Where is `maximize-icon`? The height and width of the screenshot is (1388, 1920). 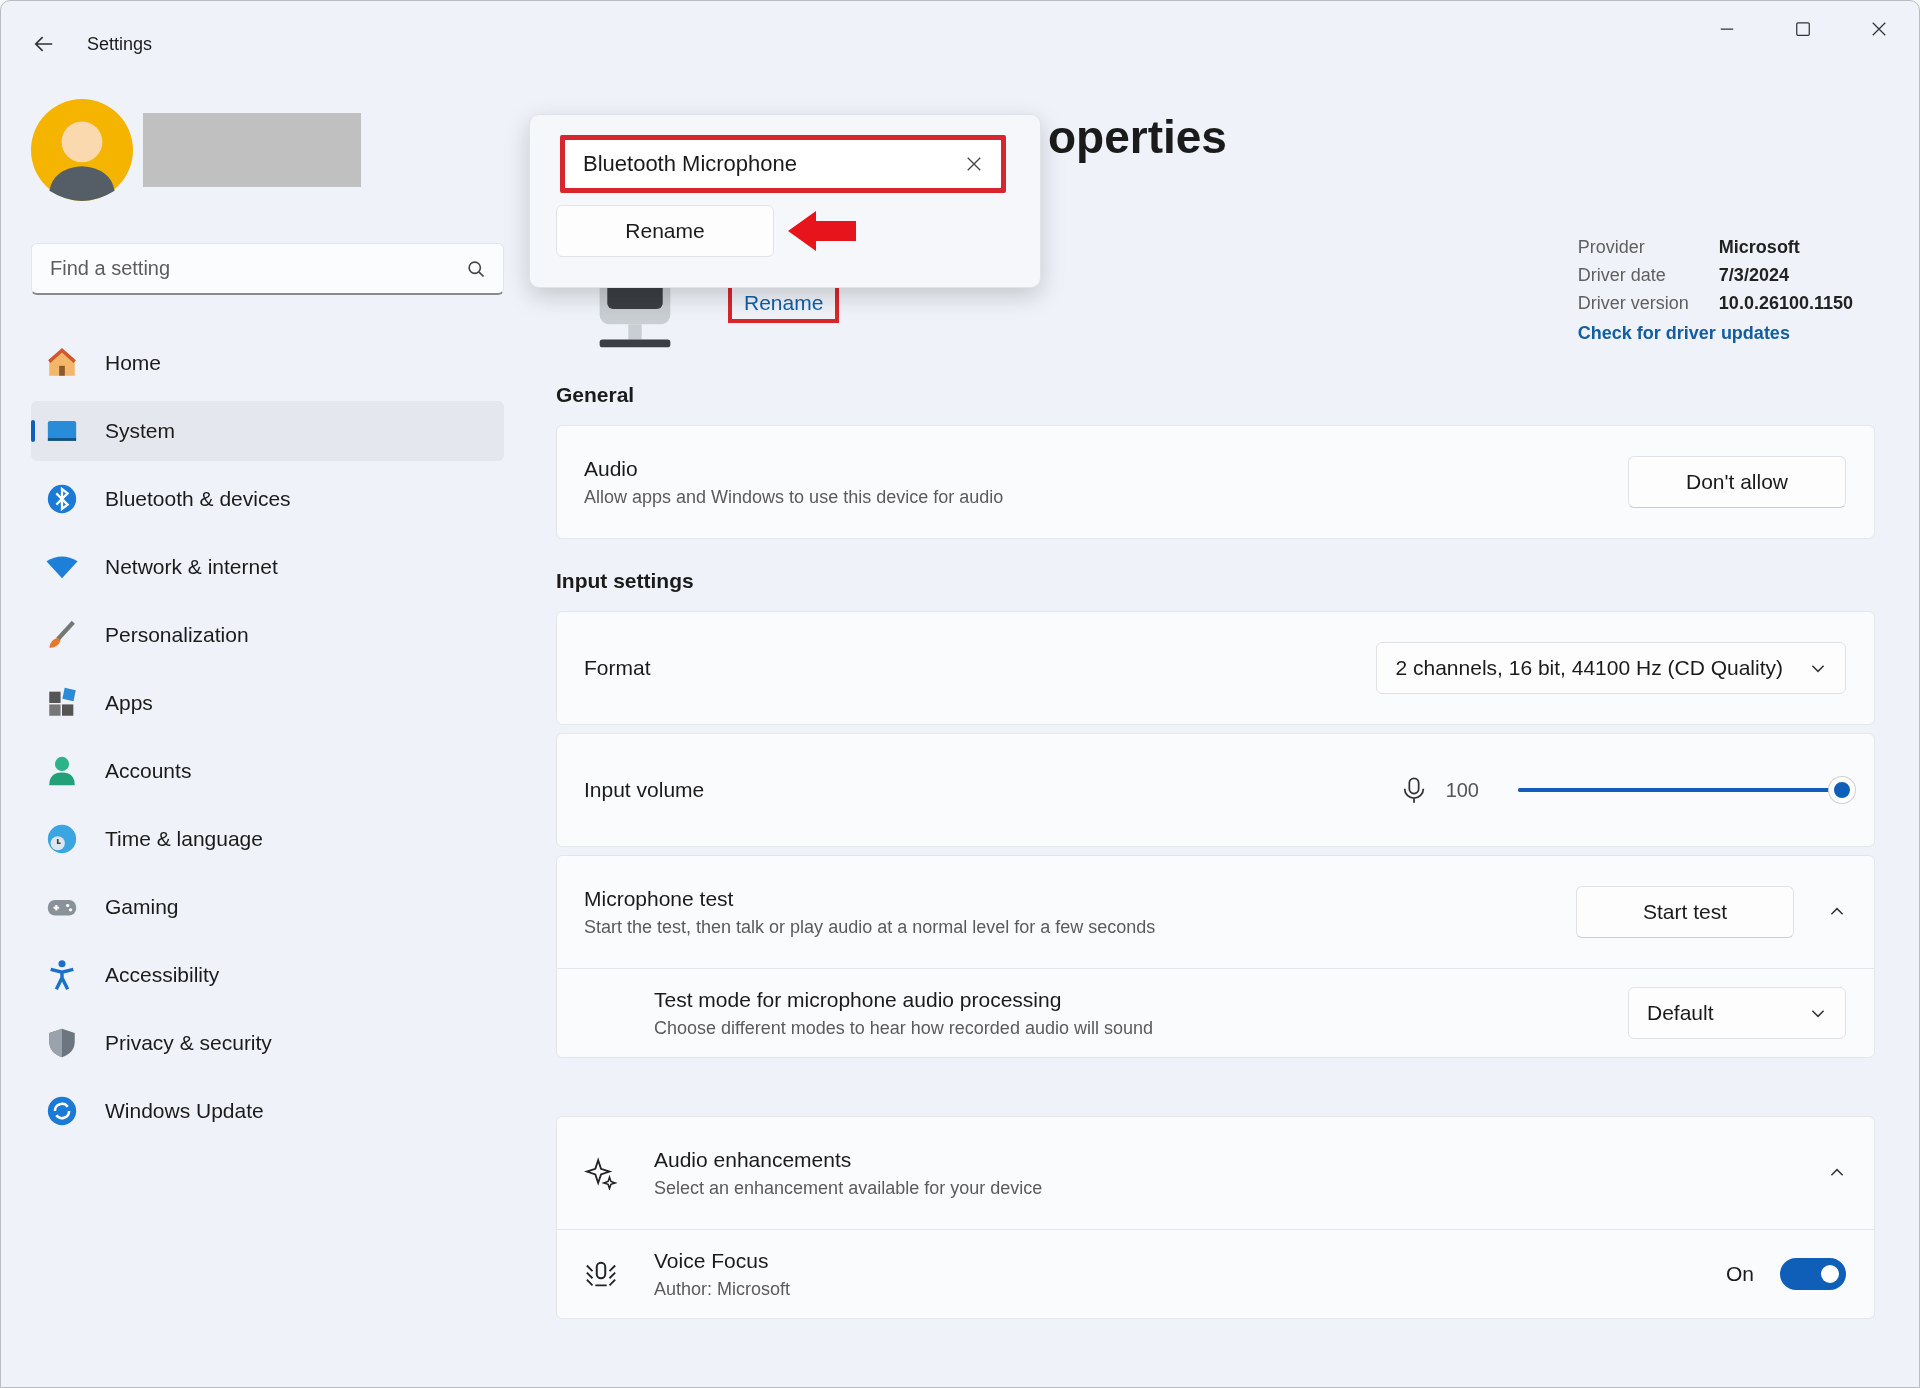
maximize-icon is located at coordinates (1803, 29).